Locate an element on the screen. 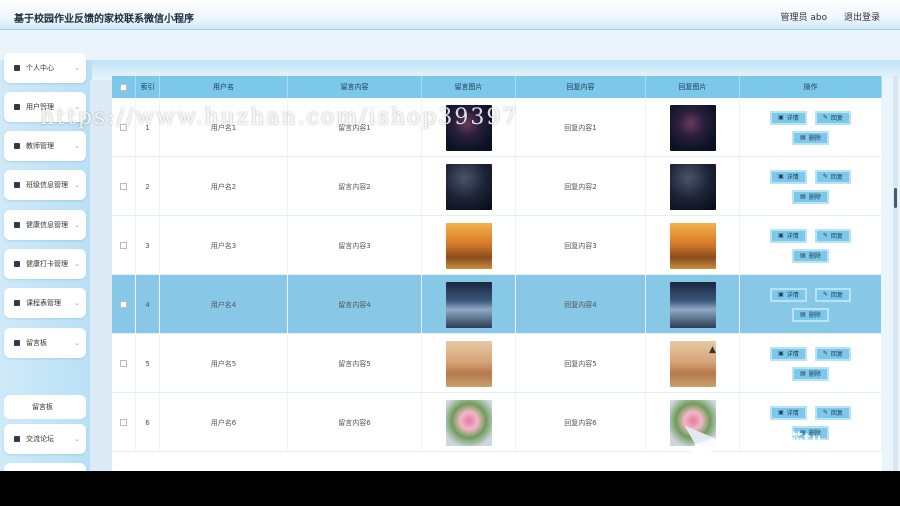  sidebar-subitem-message-board: 留言板 is located at coordinates (45, 407).